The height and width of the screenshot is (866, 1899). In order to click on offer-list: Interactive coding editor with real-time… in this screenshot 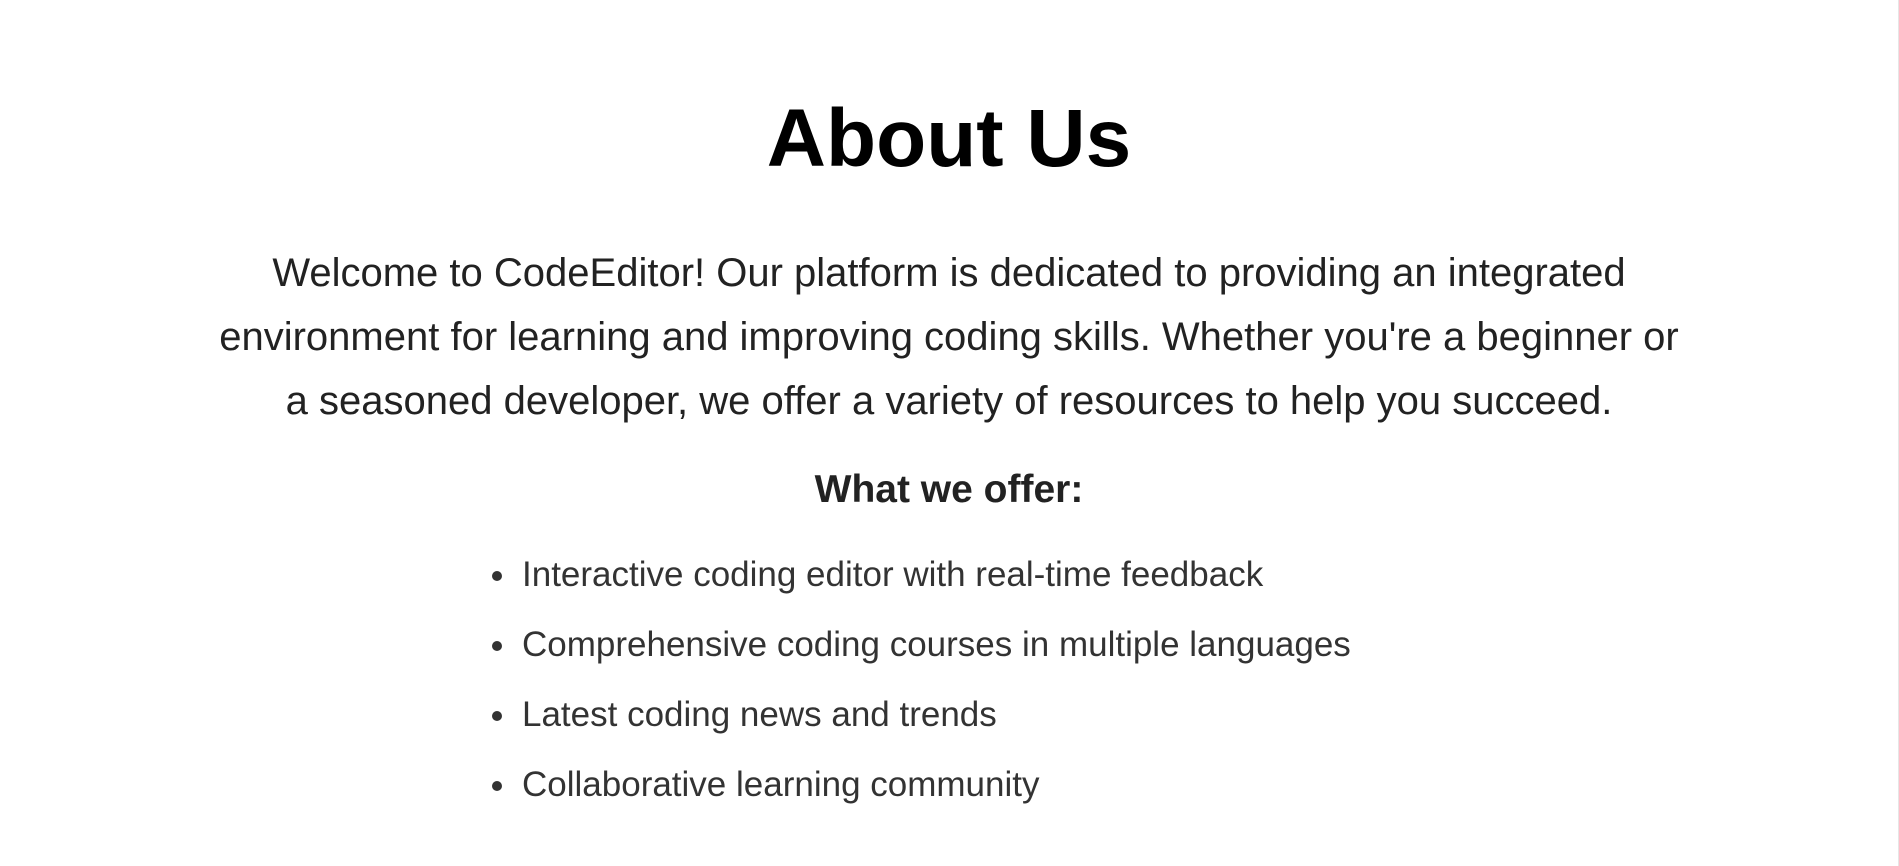, I will do `click(918, 690)`.